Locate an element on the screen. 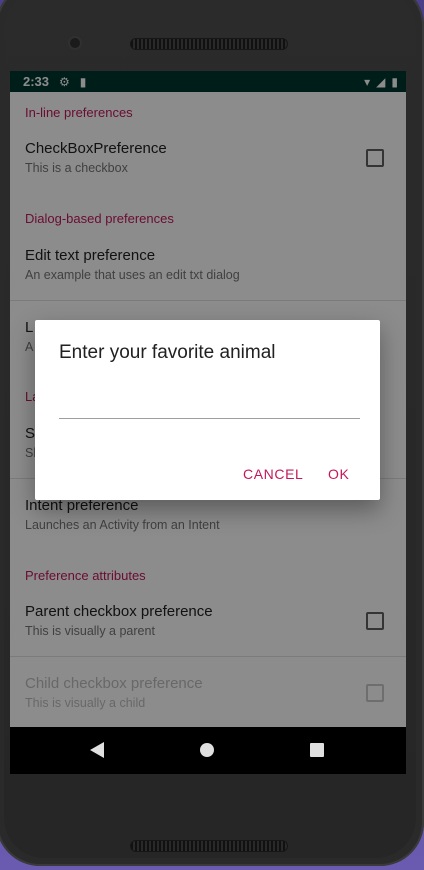  home-icon is located at coordinates (207, 750).